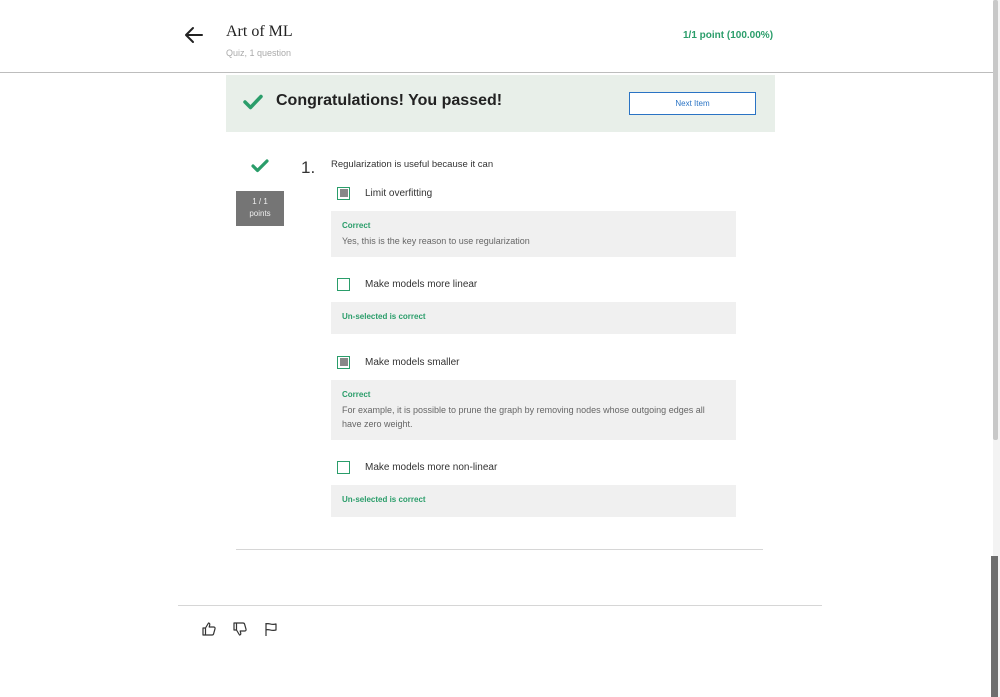 Image resolution: width=1000 pixels, height=697 pixels. I want to click on score-summary: 1/1 point (100.00%), so click(728, 35).